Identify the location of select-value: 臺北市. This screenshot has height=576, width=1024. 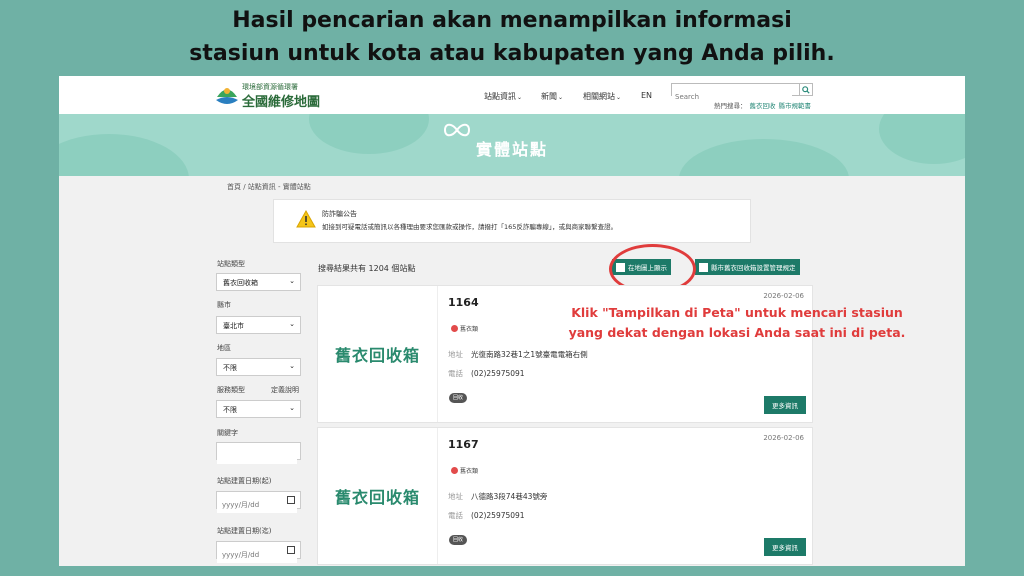
(233, 326).